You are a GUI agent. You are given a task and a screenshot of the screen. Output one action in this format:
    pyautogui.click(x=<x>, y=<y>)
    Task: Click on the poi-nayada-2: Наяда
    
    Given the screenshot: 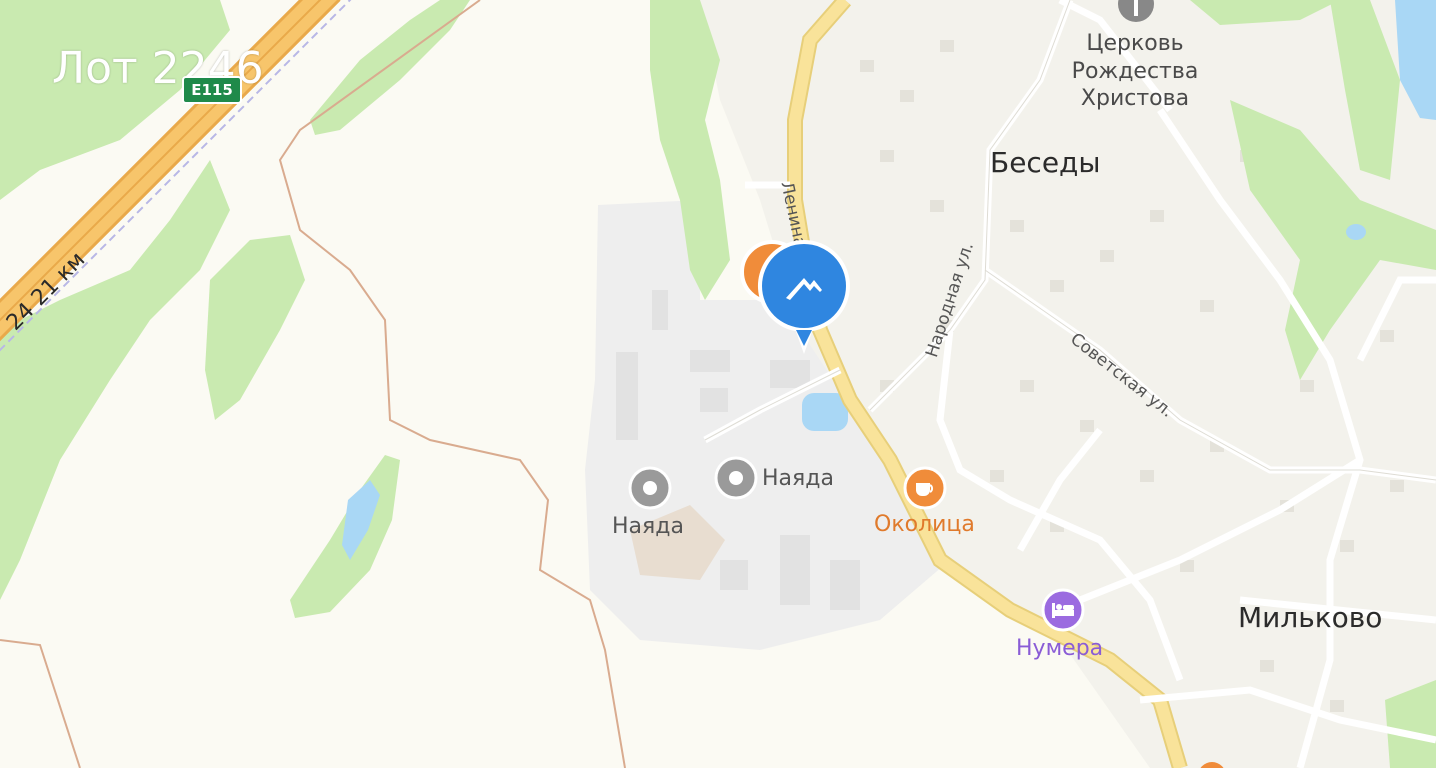 What is the action you would take?
    pyautogui.click(x=798, y=478)
    